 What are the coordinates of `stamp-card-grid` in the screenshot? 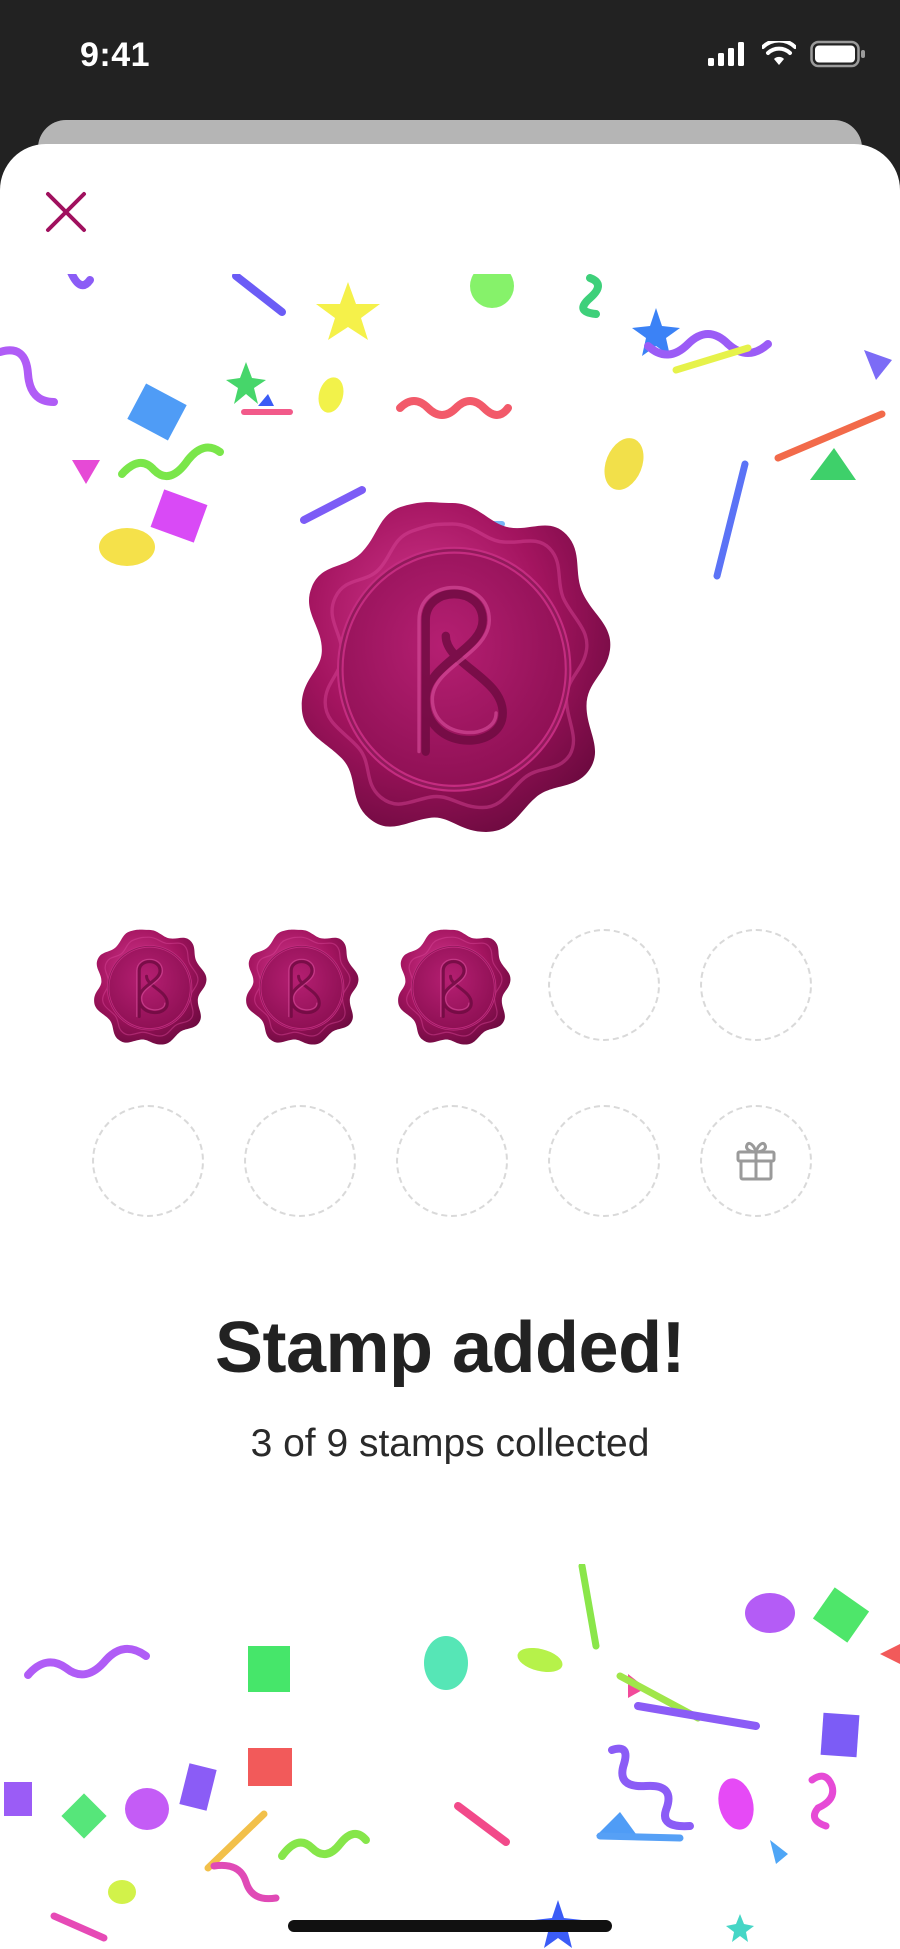 It's located at (452, 1094).